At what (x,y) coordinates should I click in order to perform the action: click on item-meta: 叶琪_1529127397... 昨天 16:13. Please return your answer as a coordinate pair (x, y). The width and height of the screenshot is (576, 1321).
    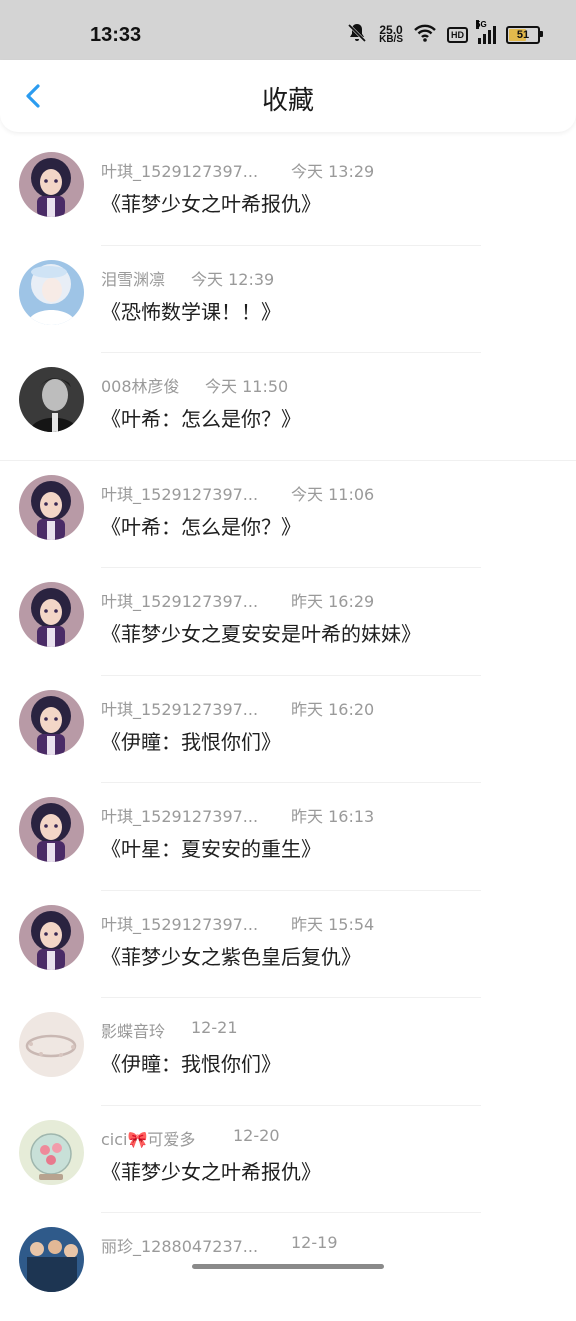
    Looking at the image, I should click on (237, 815).